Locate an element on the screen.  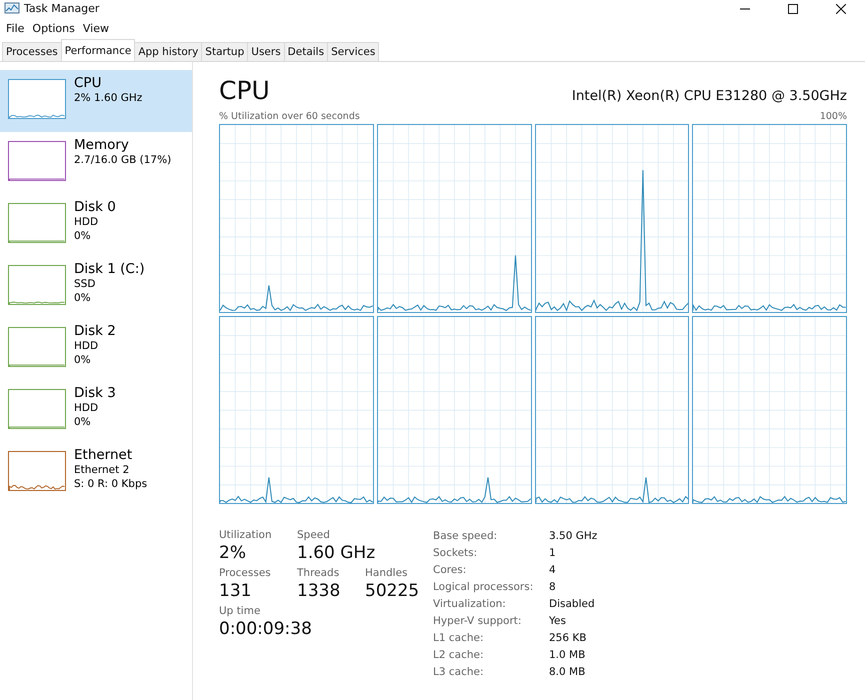
section-title: CPU is located at coordinates (244, 91).